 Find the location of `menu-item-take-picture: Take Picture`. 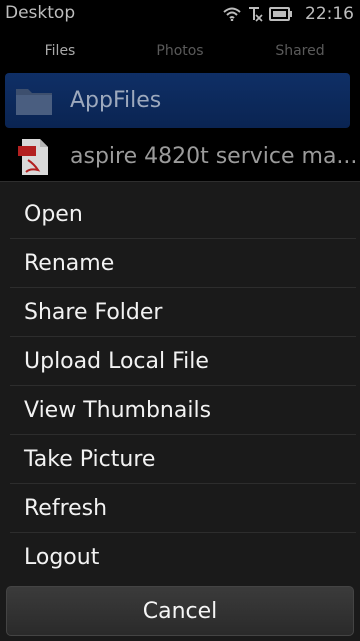

menu-item-take-picture: Take Picture is located at coordinates (183, 459).